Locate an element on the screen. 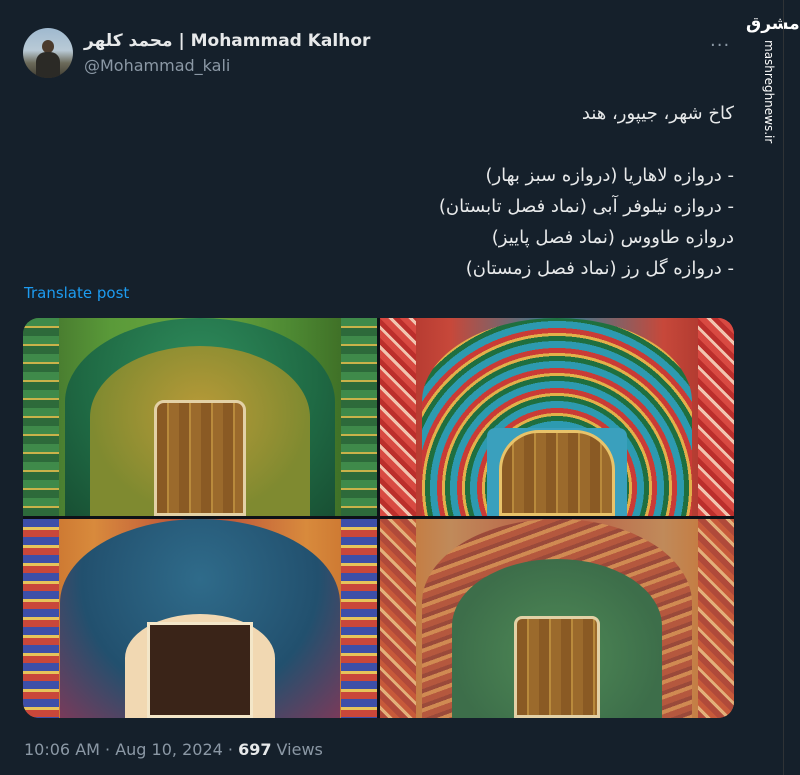  translate-post-link: Translate post is located at coordinates (76, 293).